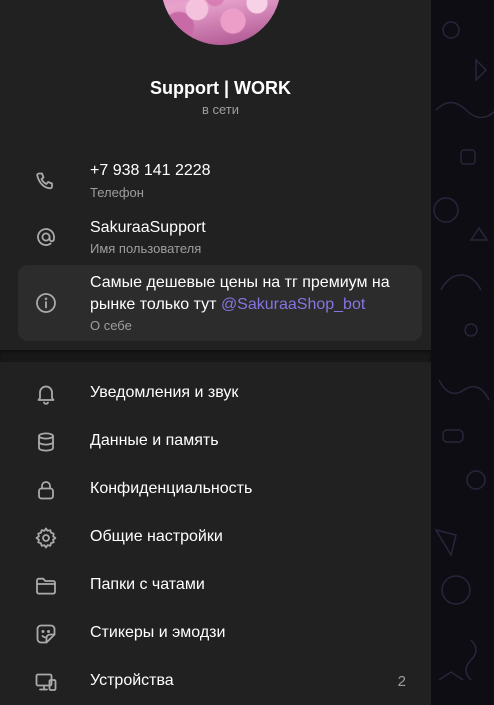  Describe the element at coordinates (240, 282) in the screenshot. I see `bio-line-1: Самые дешевые цены на тг премиум на` at that location.